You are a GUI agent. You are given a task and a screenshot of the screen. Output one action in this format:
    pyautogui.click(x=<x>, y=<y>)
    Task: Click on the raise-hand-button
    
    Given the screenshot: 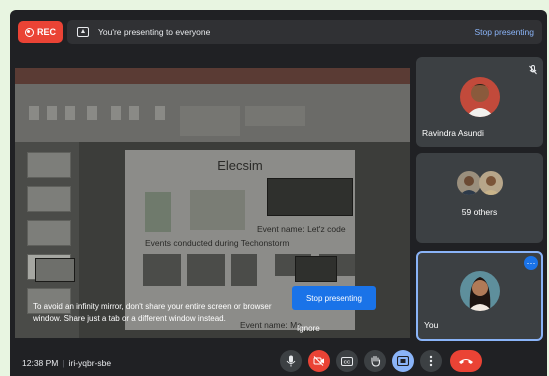 What is the action you would take?
    pyautogui.click(x=375, y=361)
    